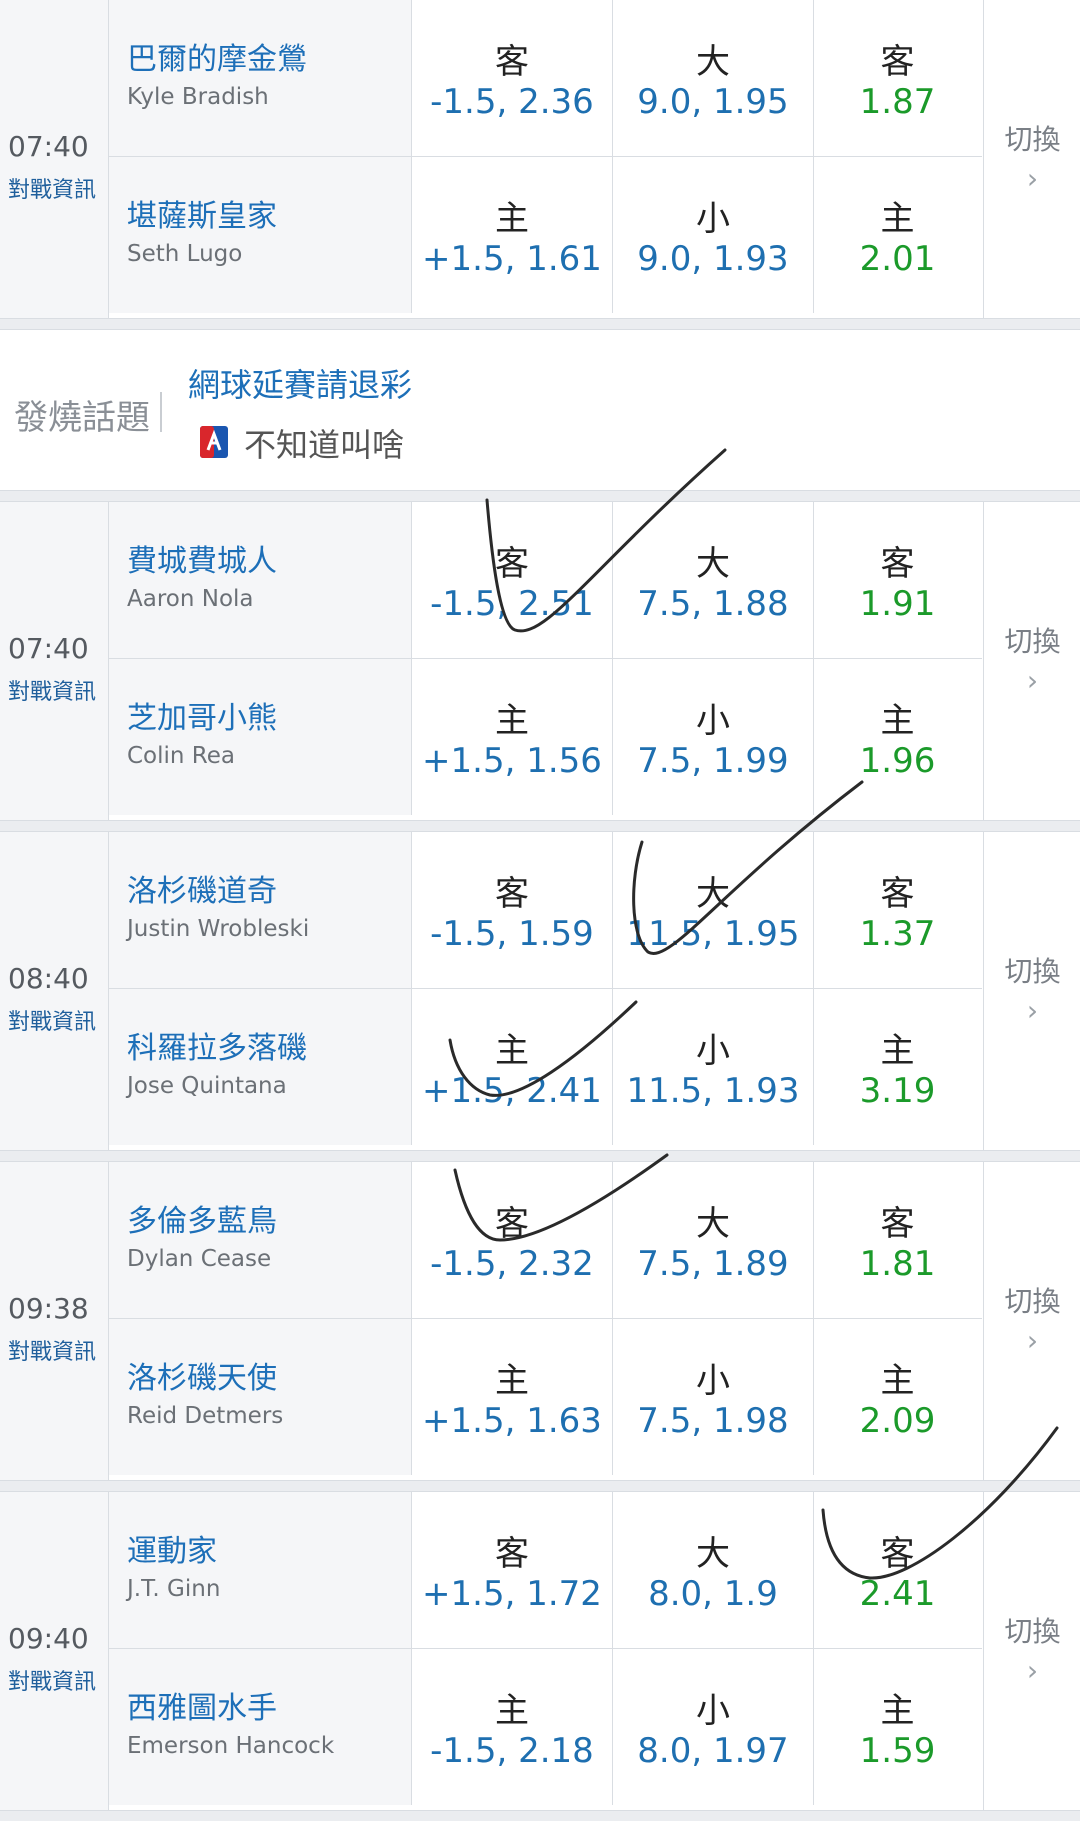 Image resolution: width=1080 pixels, height=1821 pixels. I want to click on moneyline-odds-button: 主 1.96, so click(897, 737).